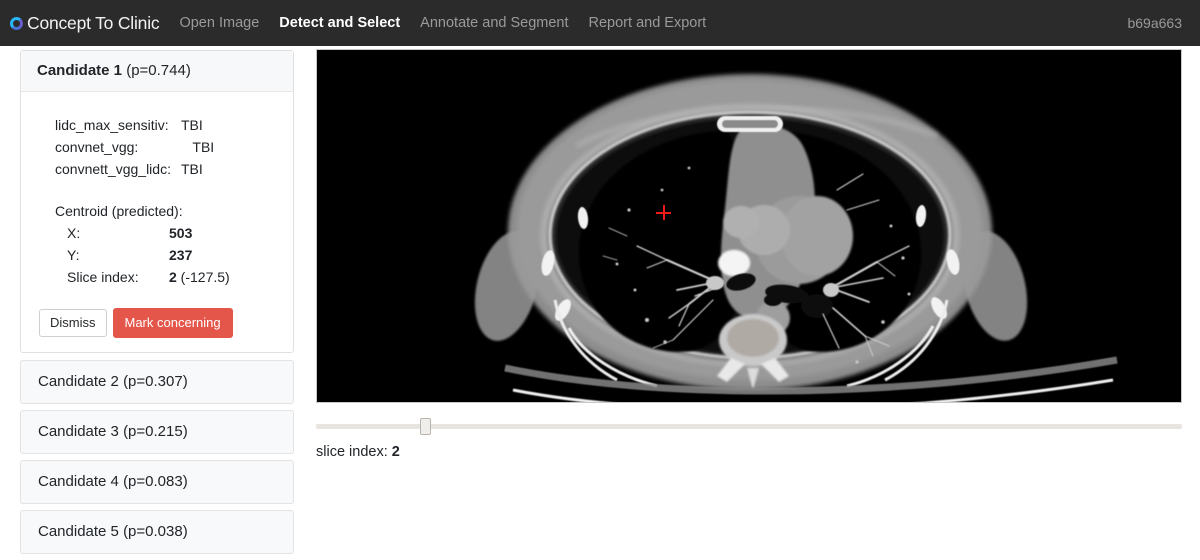 Image resolution: width=1200 pixels, height=560 pixels. What do you see at coordinates (166, 233) in the screenshot?
I see `centroid-row-x: X: 503` at bounding box center [166, 233].